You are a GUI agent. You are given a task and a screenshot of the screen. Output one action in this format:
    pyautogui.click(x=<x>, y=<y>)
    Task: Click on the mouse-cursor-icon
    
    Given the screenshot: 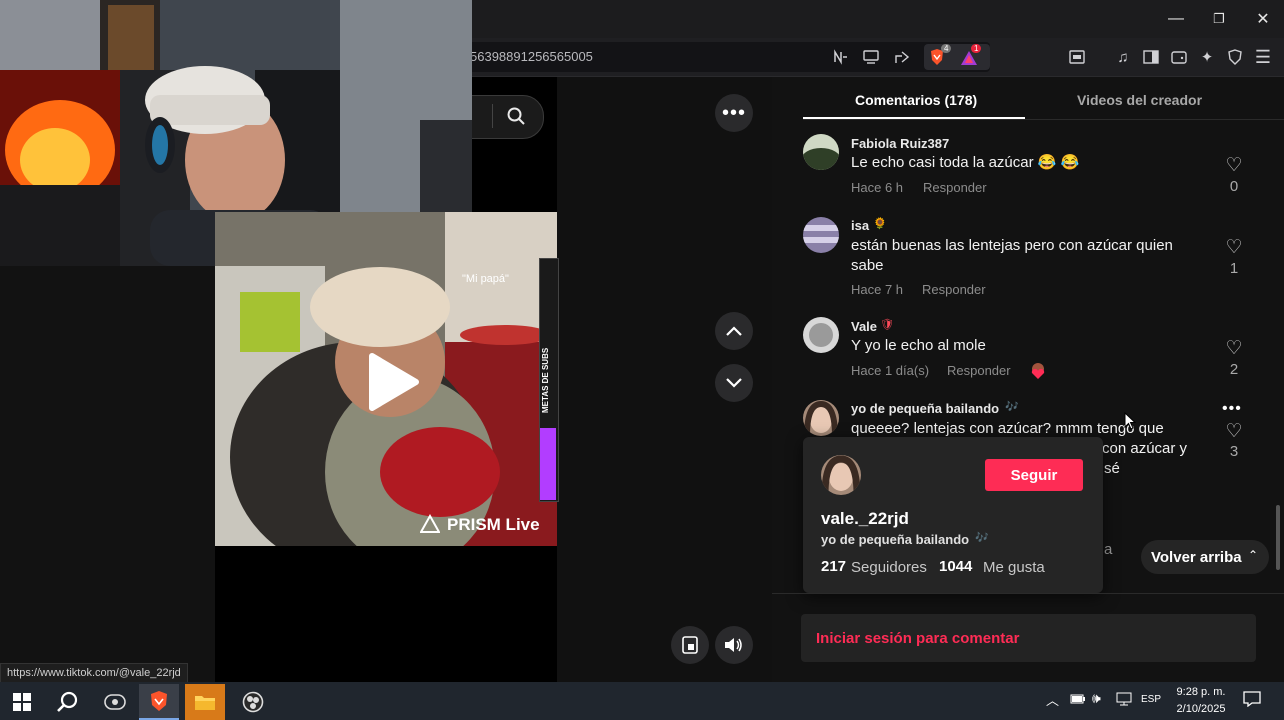 What is the action you would take?
    pyautogui.click(x=1130, y=423)
    